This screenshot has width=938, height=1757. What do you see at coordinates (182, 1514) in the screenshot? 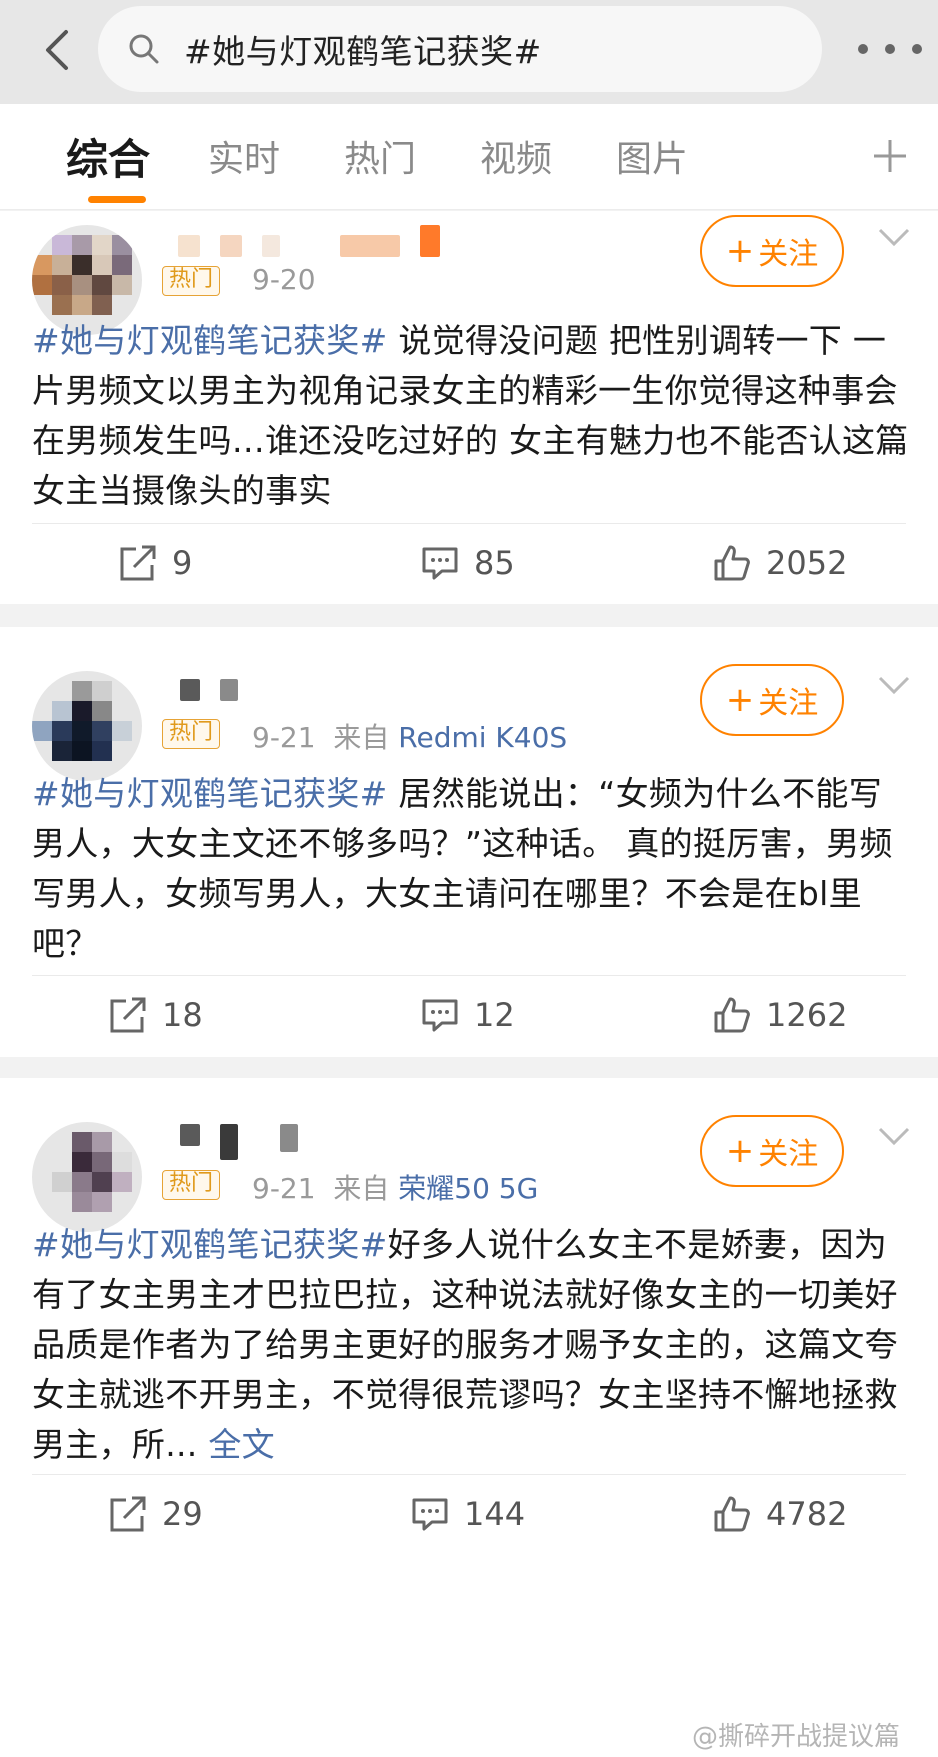
I see `repost-count: 29` at bounding box center [182, 1514].